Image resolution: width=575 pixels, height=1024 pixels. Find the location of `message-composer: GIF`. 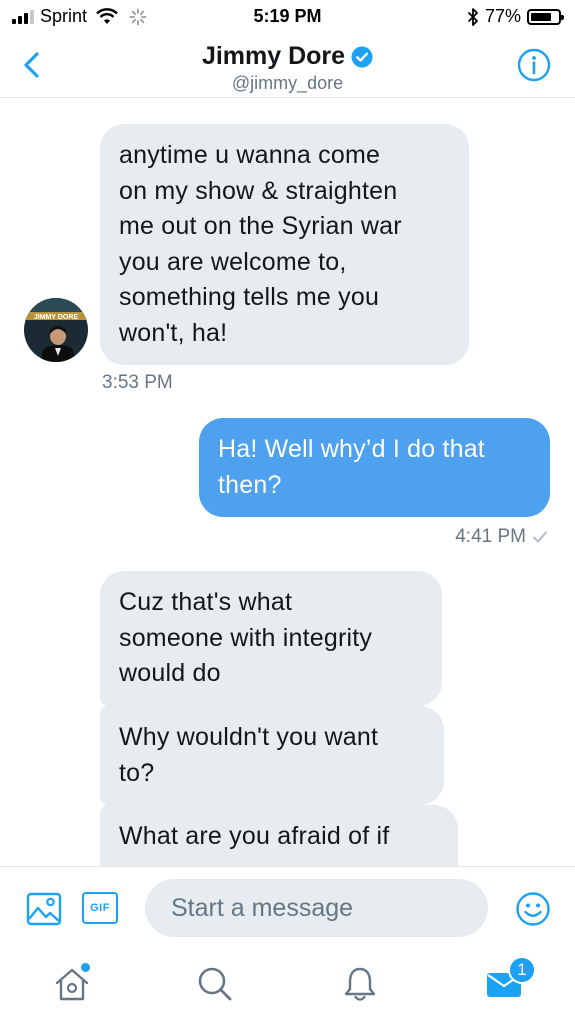

message-composer: GIF is located at coordinates (287, 908).